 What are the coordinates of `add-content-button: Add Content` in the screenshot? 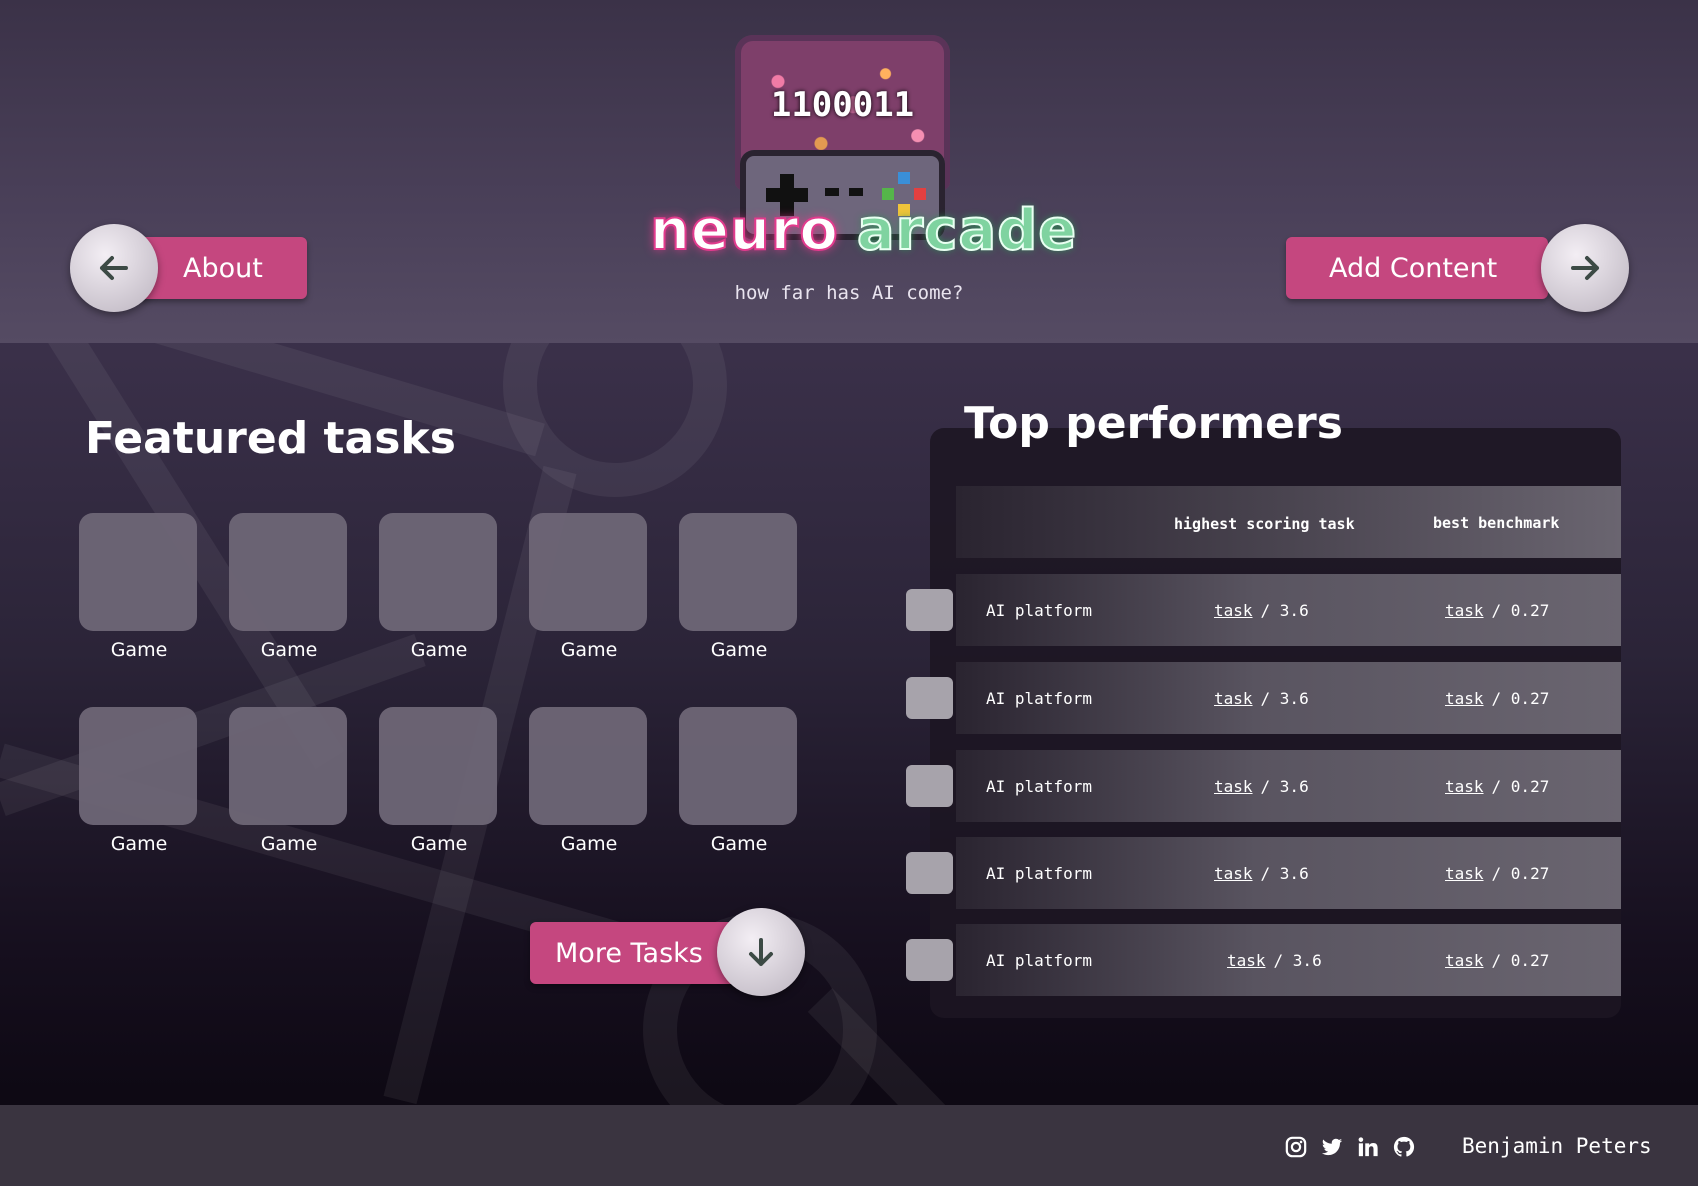 It's located at (1417, 268).